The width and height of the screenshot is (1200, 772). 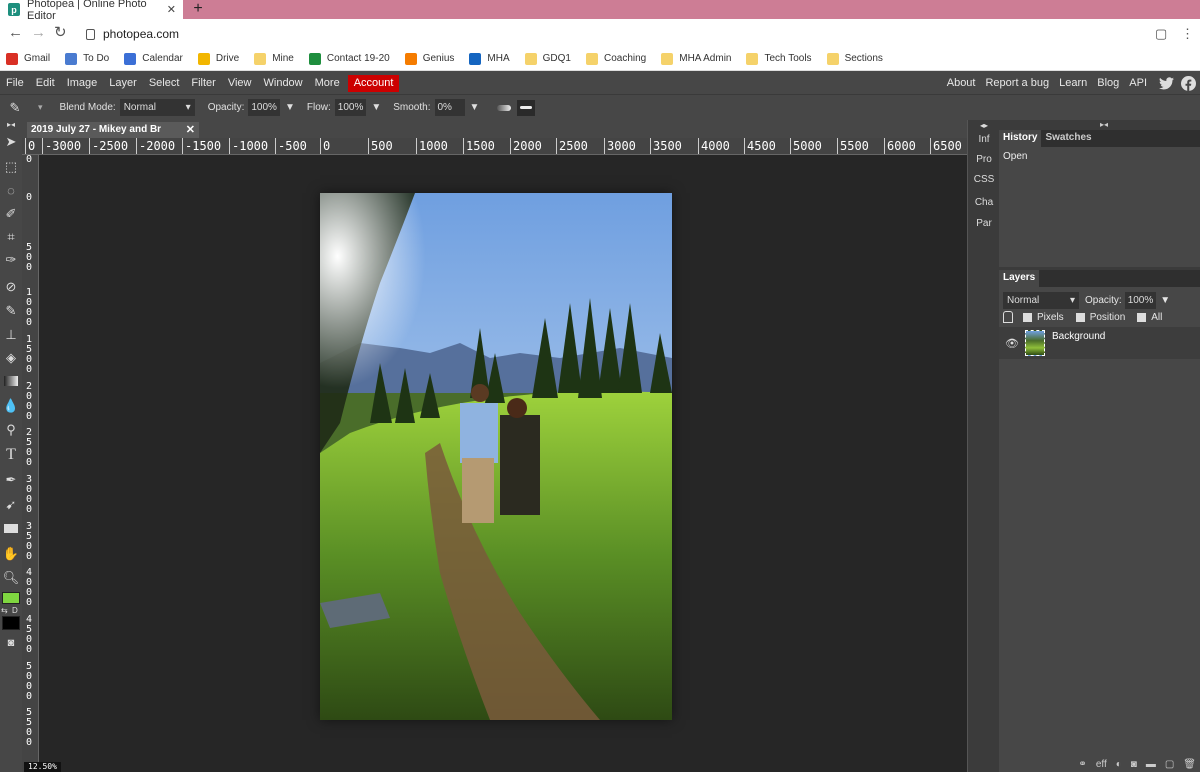 I want to click on mini-panel-character: Cha, so click(x=984, y=202).